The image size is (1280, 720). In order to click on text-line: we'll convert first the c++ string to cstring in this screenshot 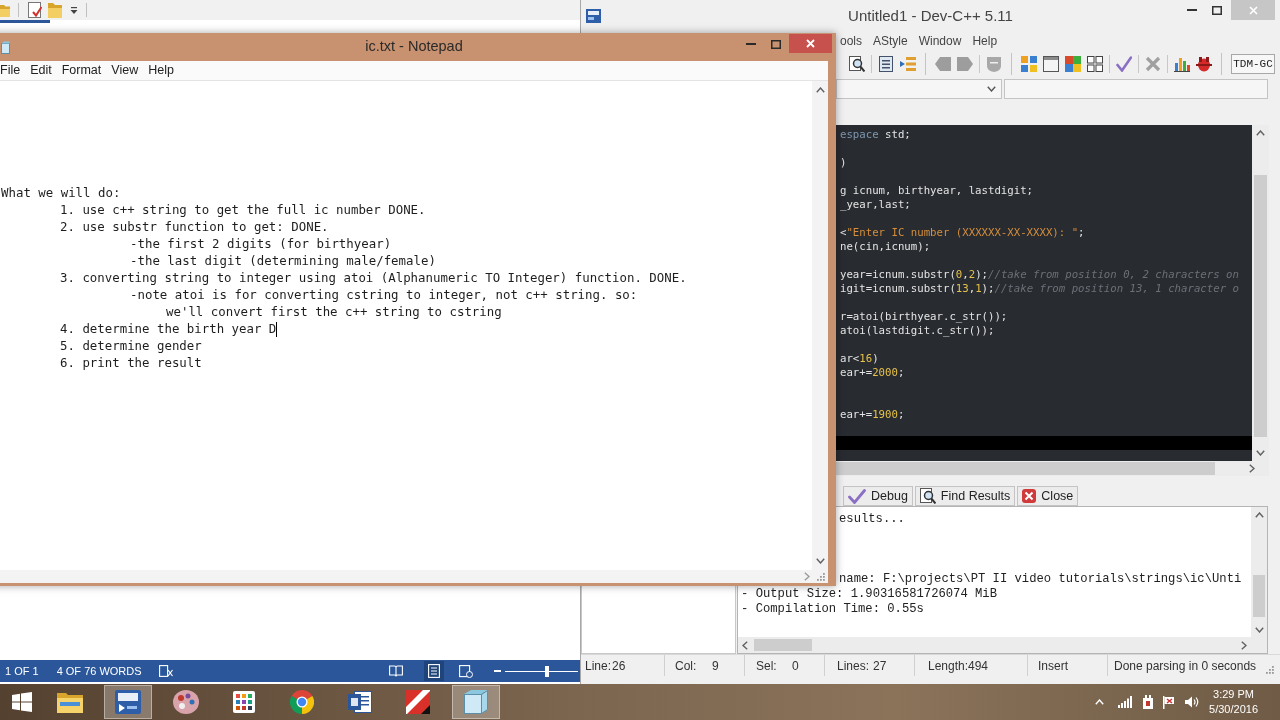, I will do `click(334, 312)`.